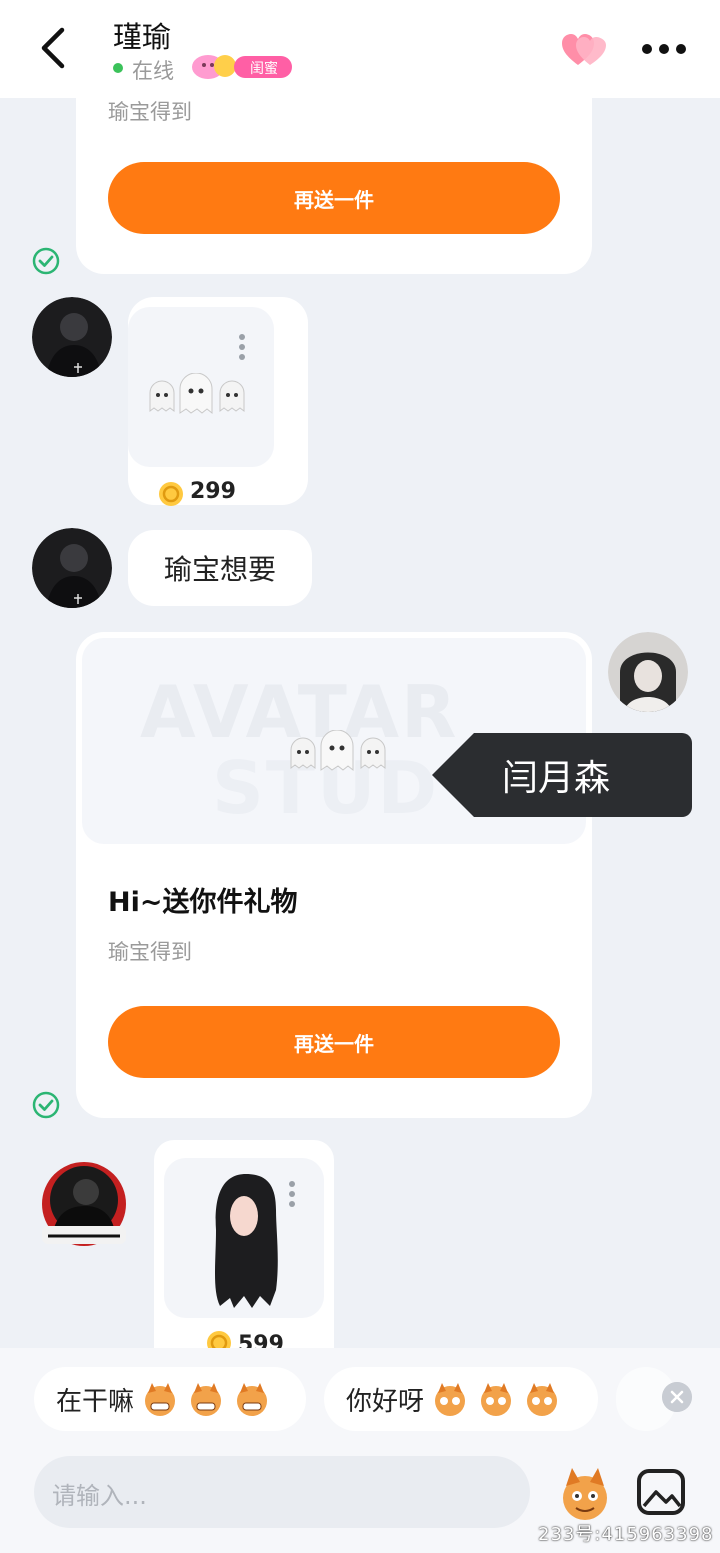  I want to click on gift-card-title: Hi~送你件礼物, so click(203, 902).